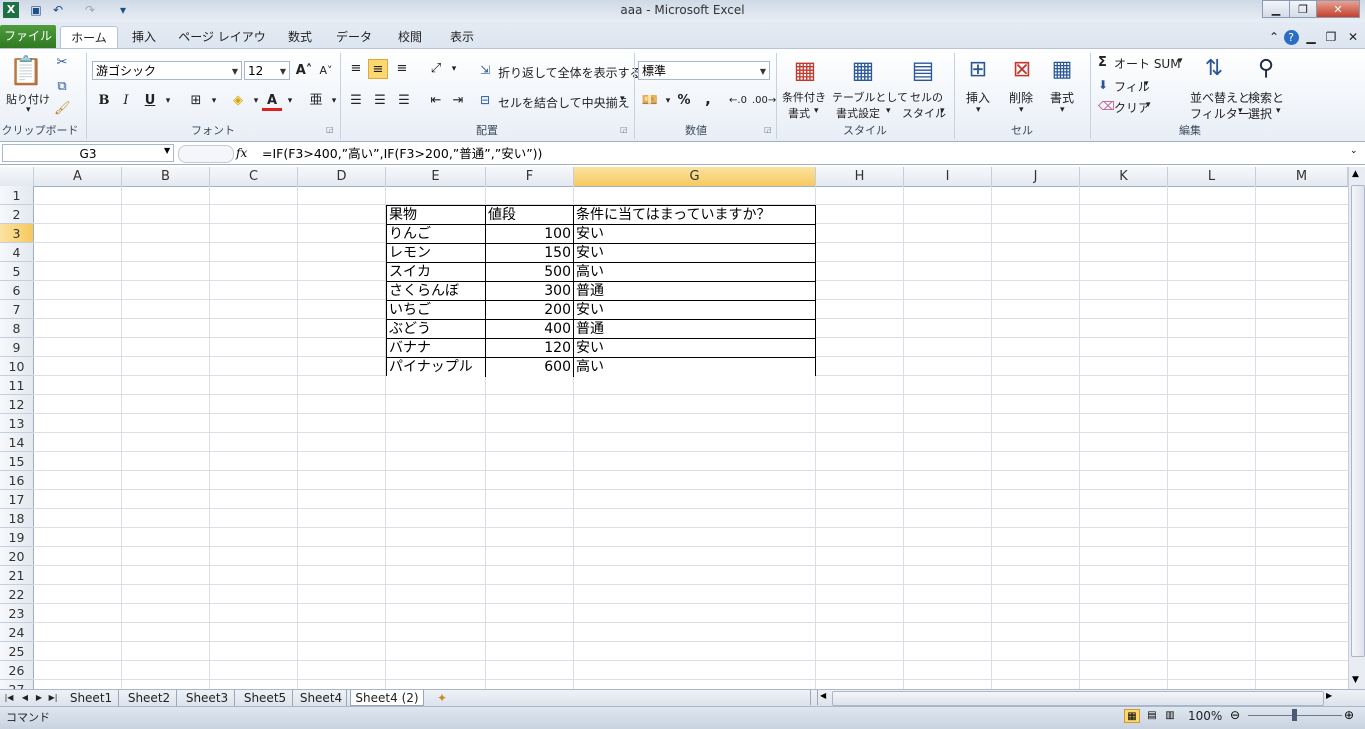 This screenshot has width=1365, height=729. What do you see at coordinates (1266, 97) in the screenshot?
I see `find-select-label: 検索と` at bounding box center [1266, 97].